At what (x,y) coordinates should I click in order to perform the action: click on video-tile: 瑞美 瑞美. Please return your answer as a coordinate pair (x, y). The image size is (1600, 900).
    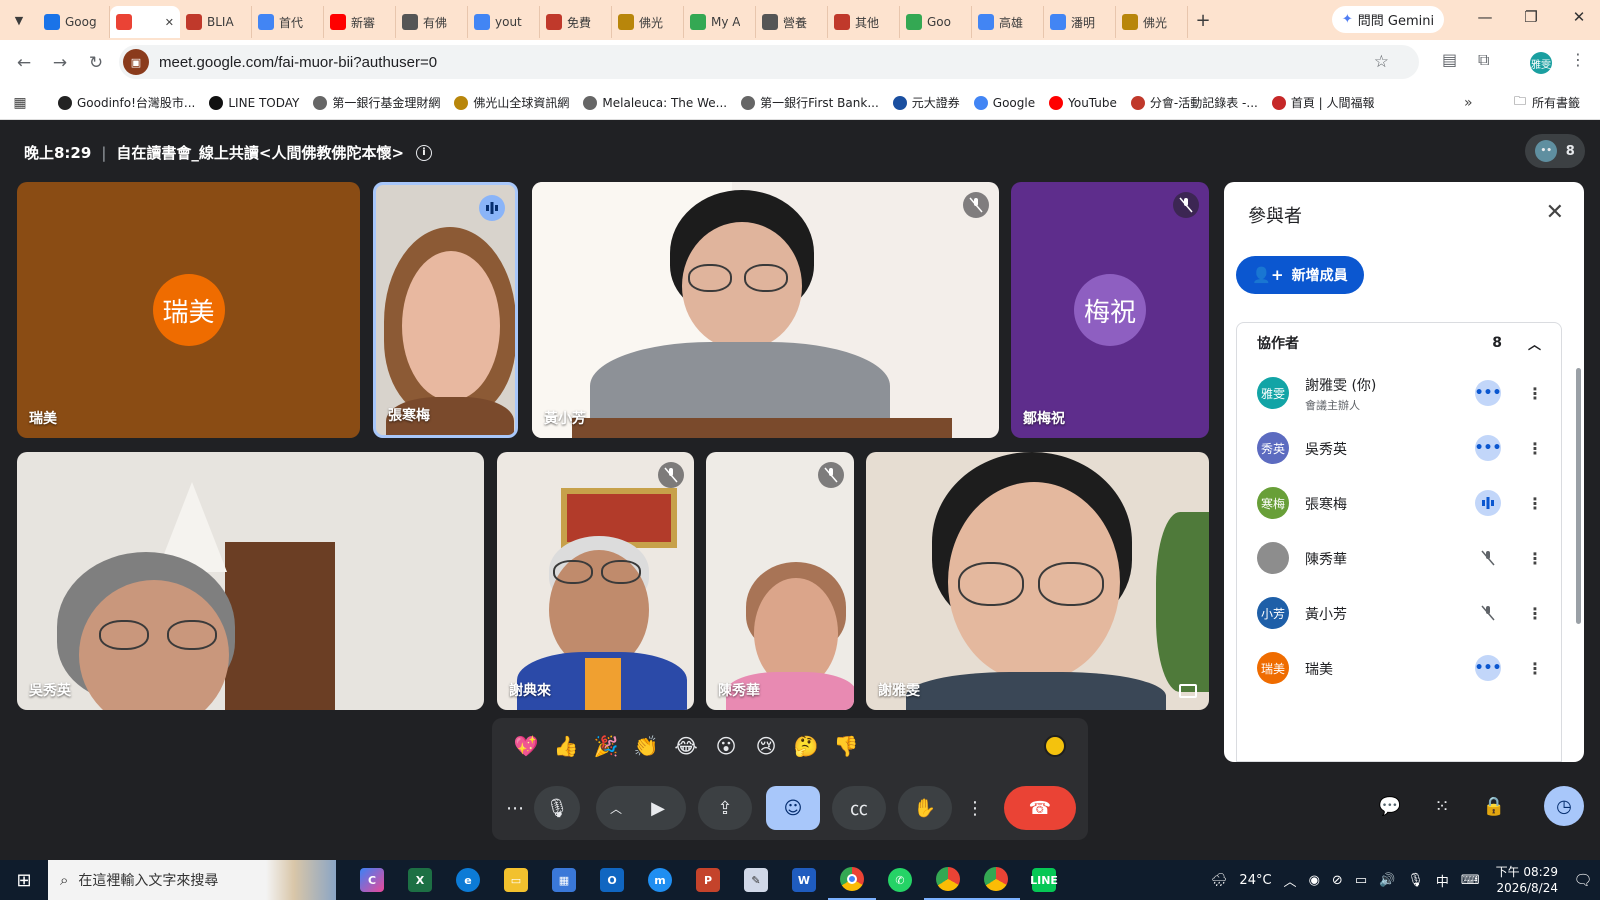
    Looking at the image, I should click on (188, 310).